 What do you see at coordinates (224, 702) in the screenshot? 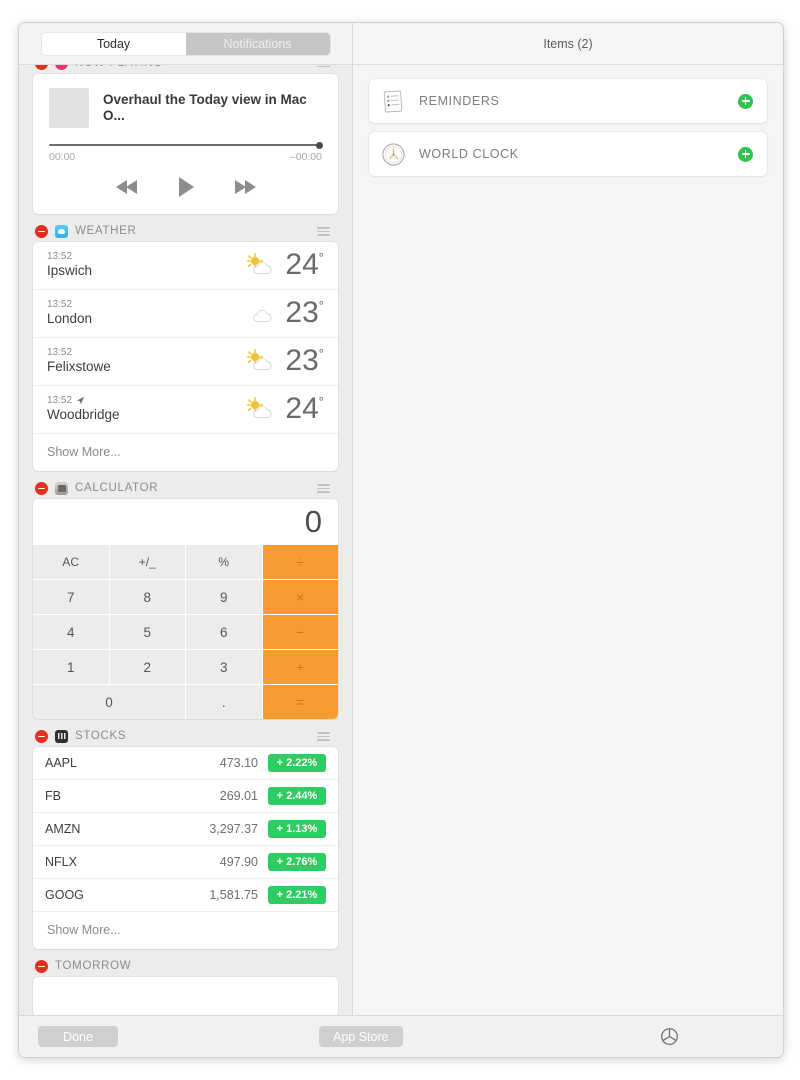
I see `calc-key-decimal: .` at bounding box center [224, 702].